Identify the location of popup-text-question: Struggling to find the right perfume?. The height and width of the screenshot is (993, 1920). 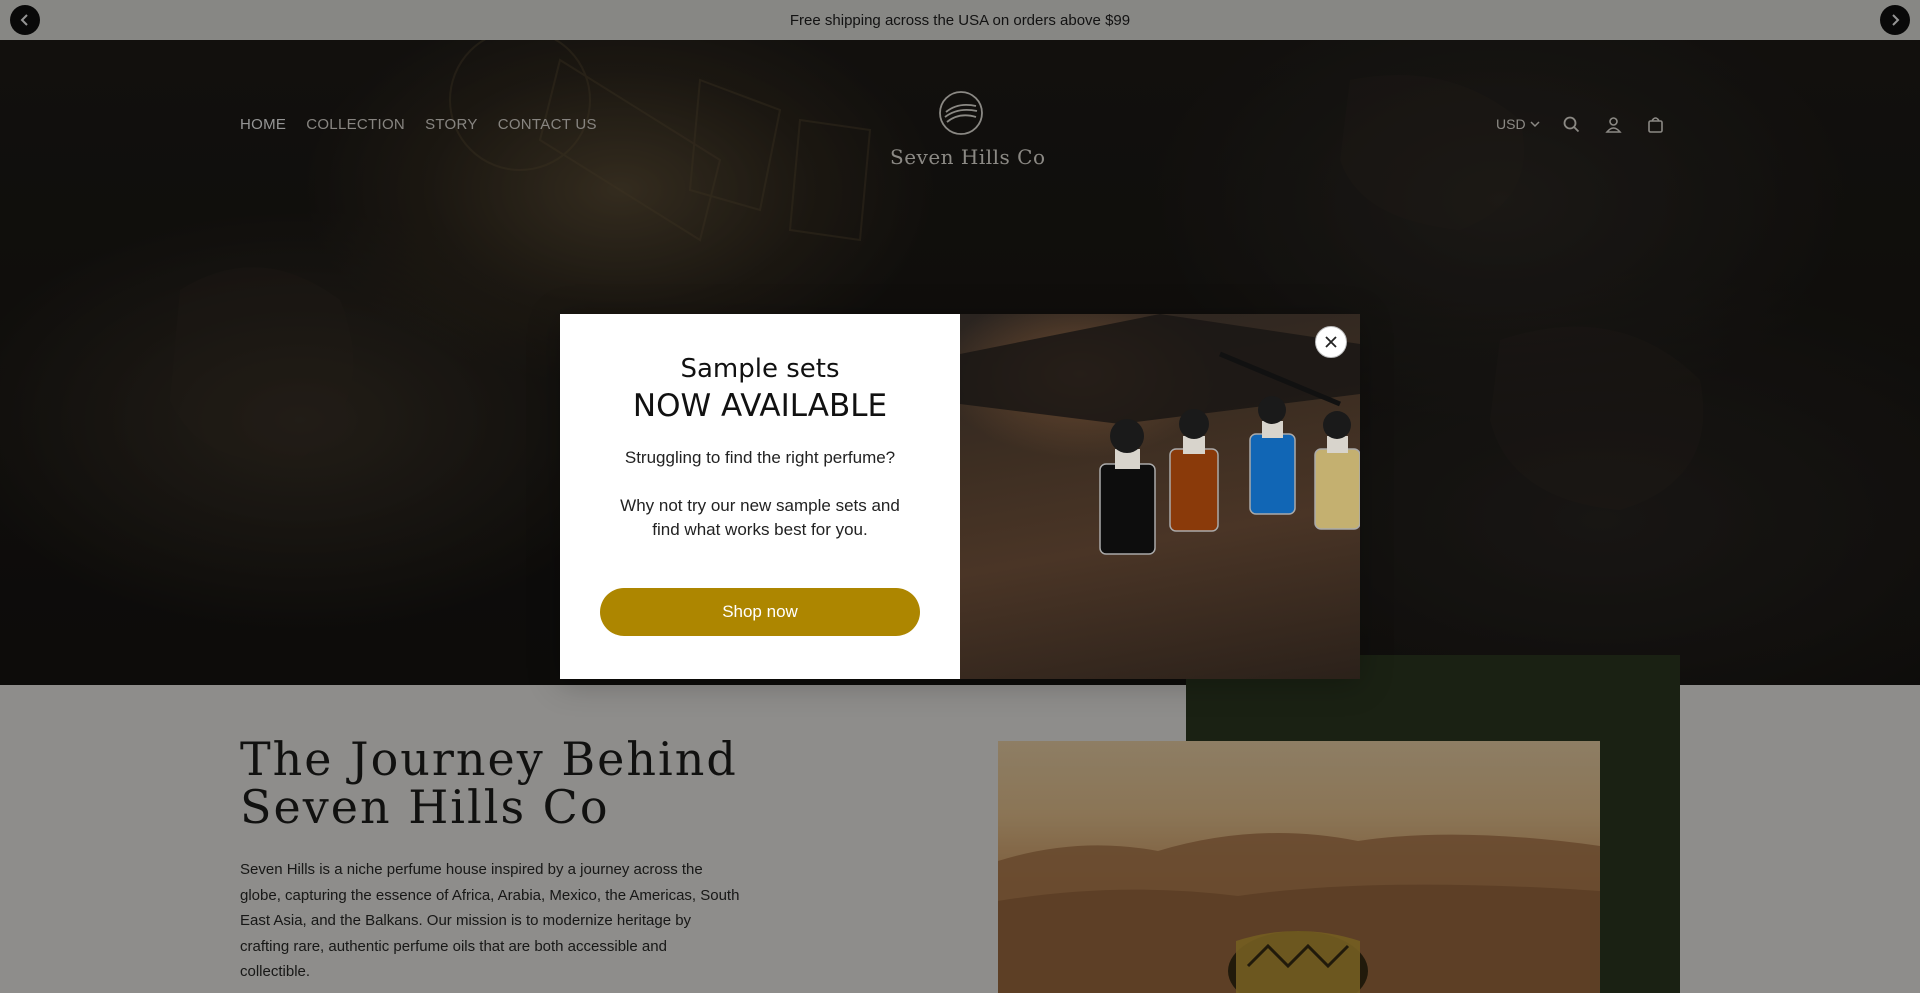
(760, 457).